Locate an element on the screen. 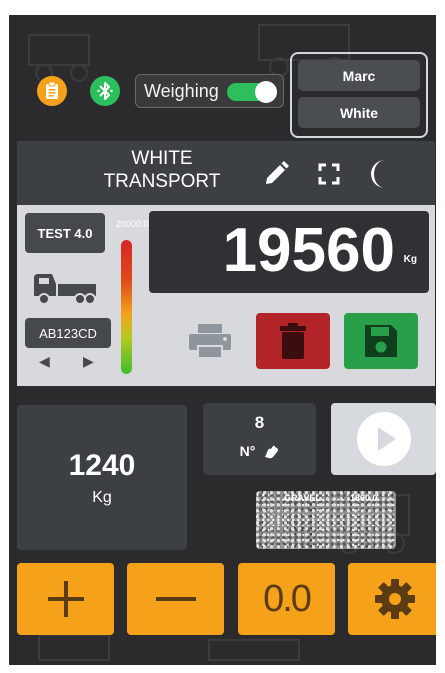  weighing-toggle-box: Weighing is located at coordinates (209, 91).